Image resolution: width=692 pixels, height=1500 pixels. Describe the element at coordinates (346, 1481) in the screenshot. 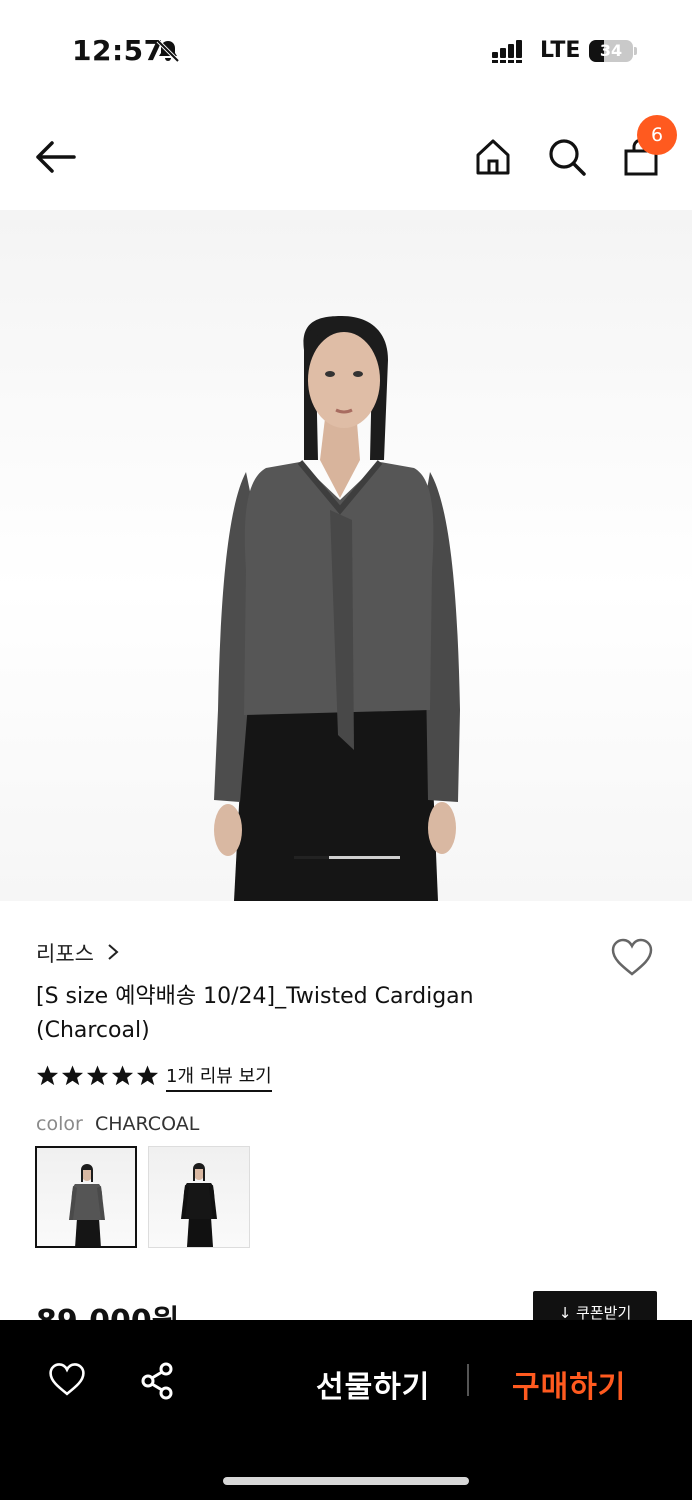

I see `home-indicator` at that location.